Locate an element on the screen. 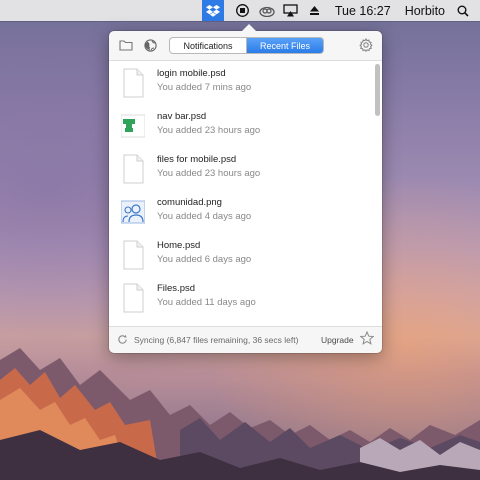 The image size is (480, 480). tab-notifications: Notifications is located at coordinates (208, 45).